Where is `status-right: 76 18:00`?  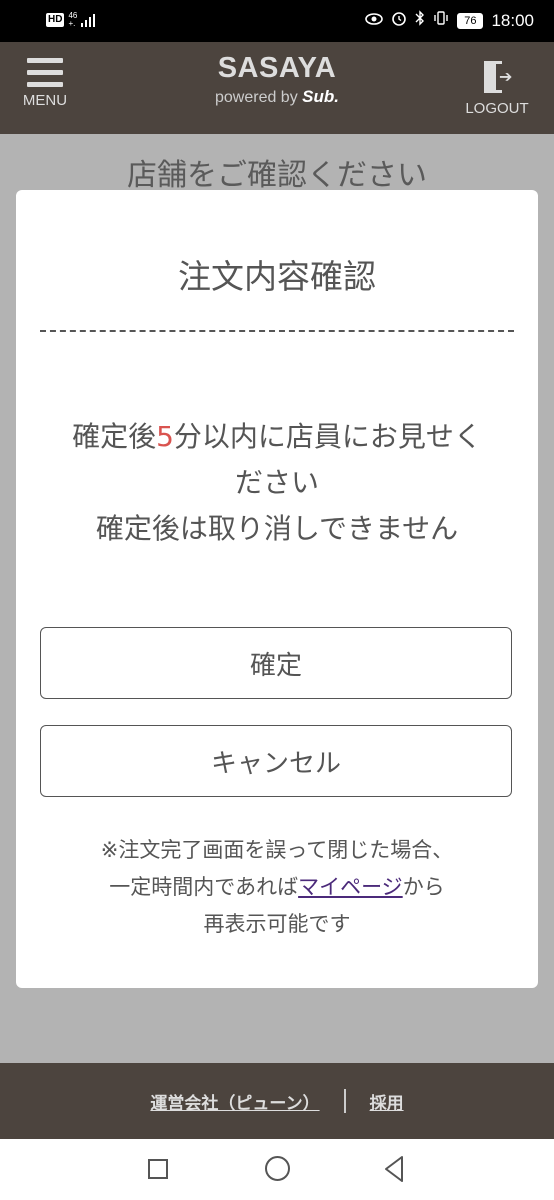
status-right: 76 18:00 is located at coordinates (449, 20).